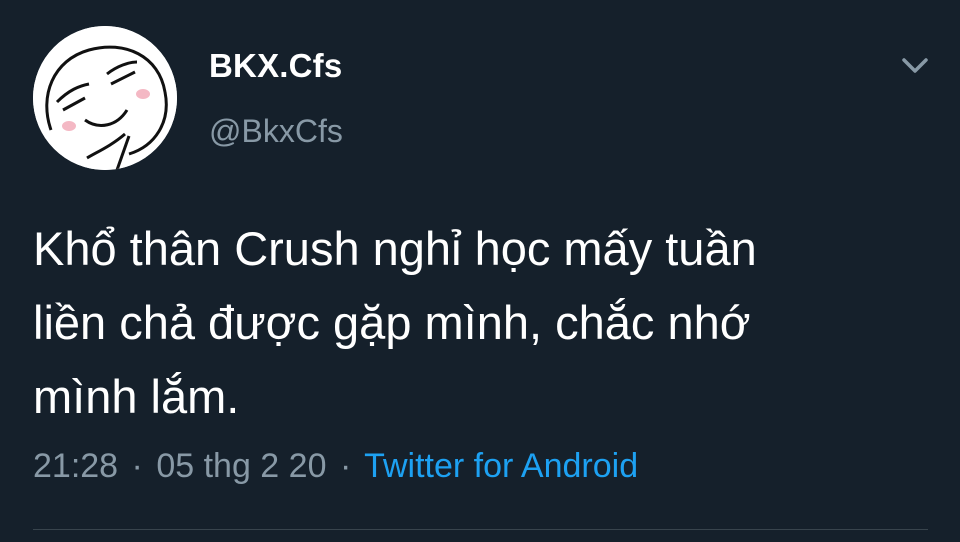 Image resolution: width=960 pixels, height=542 pixels. Describe the element at coordinates (276, 131) in the screenshot. I see `user-handle: @BkxCfs` at that location.